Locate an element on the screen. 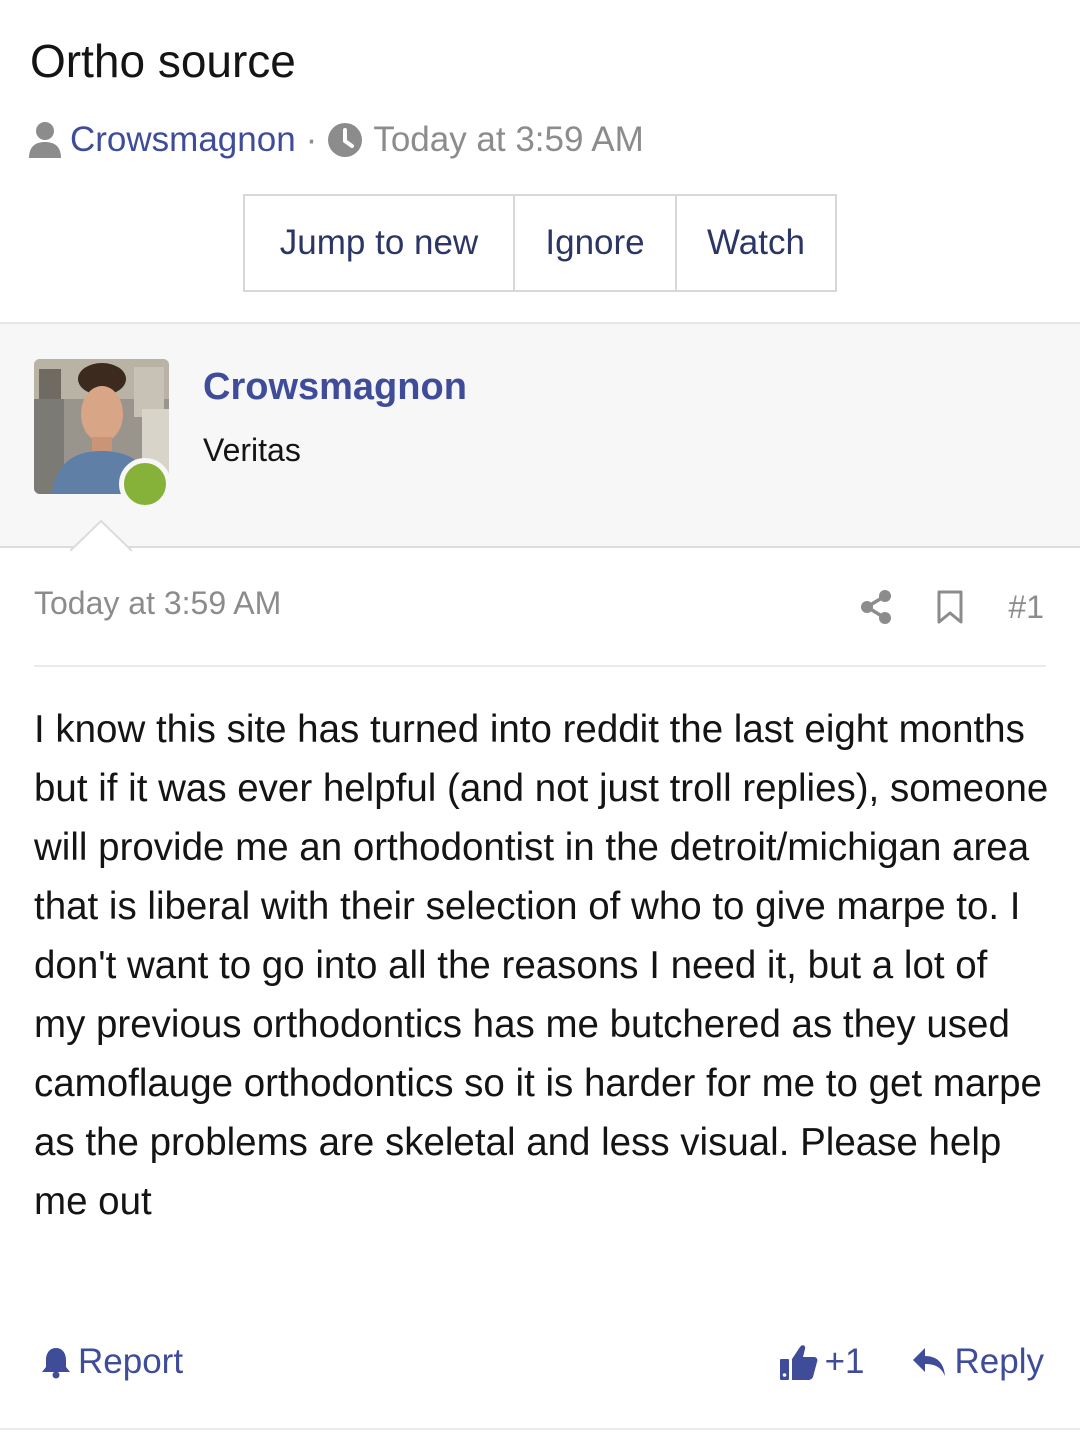 This screenshot has height=1433, width=1080. user-icon is located at coordinates (45, 140).